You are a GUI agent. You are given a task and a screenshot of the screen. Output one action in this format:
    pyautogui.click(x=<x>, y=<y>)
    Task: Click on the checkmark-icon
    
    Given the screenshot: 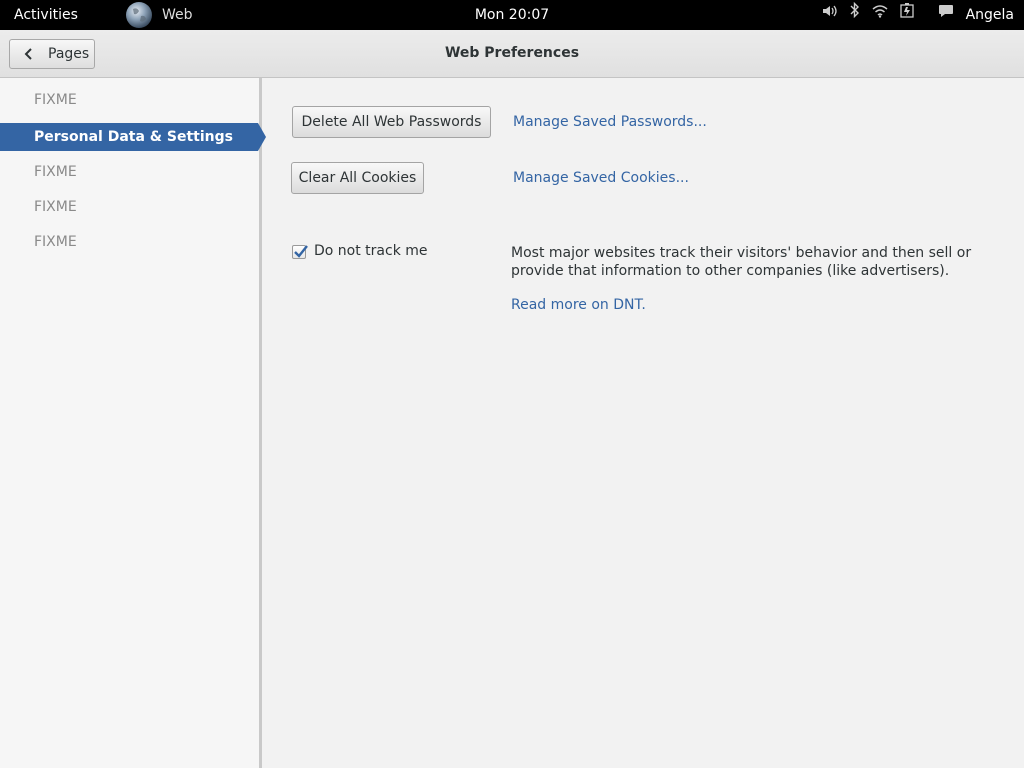 What is the action you would take?
    pyautogui.click(x=301, y=251)
    